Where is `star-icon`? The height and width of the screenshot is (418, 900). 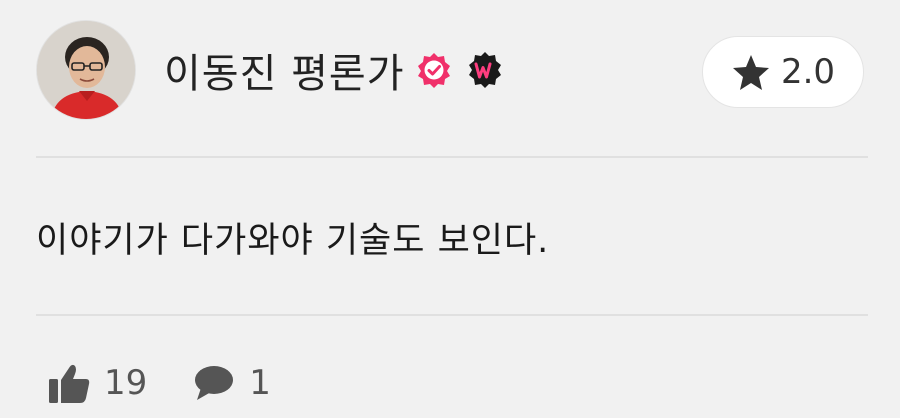 star-icon is located at coordinates (751, 72).